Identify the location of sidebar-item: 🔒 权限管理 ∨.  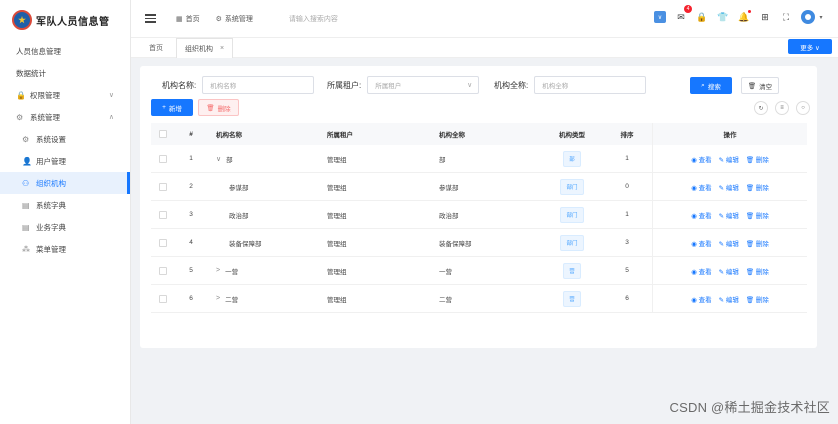
(65, 95).